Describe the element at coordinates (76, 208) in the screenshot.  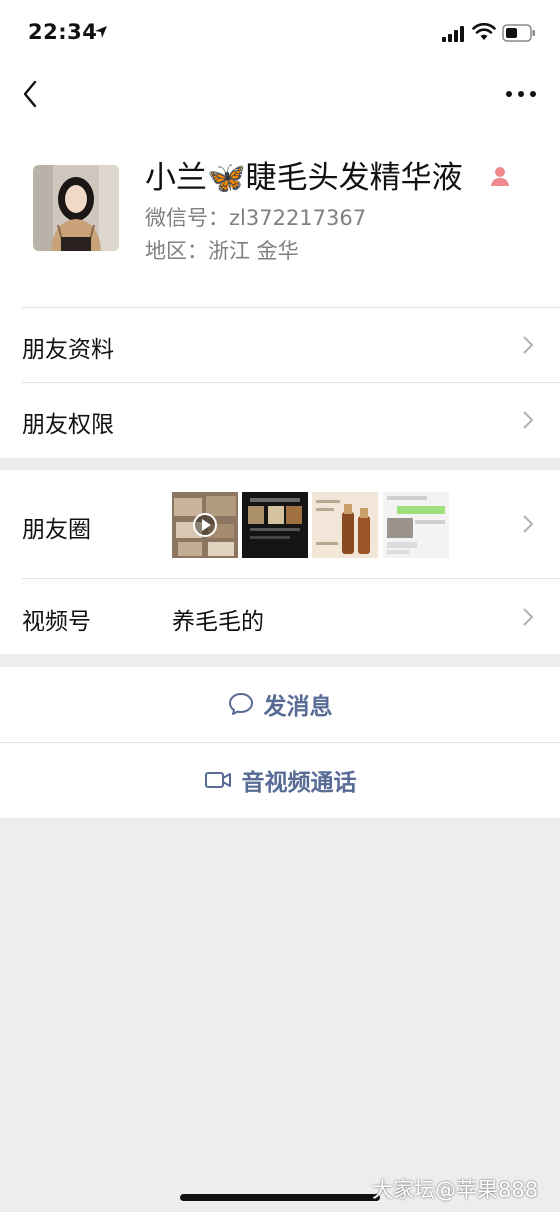
I see `avatar` at that location.